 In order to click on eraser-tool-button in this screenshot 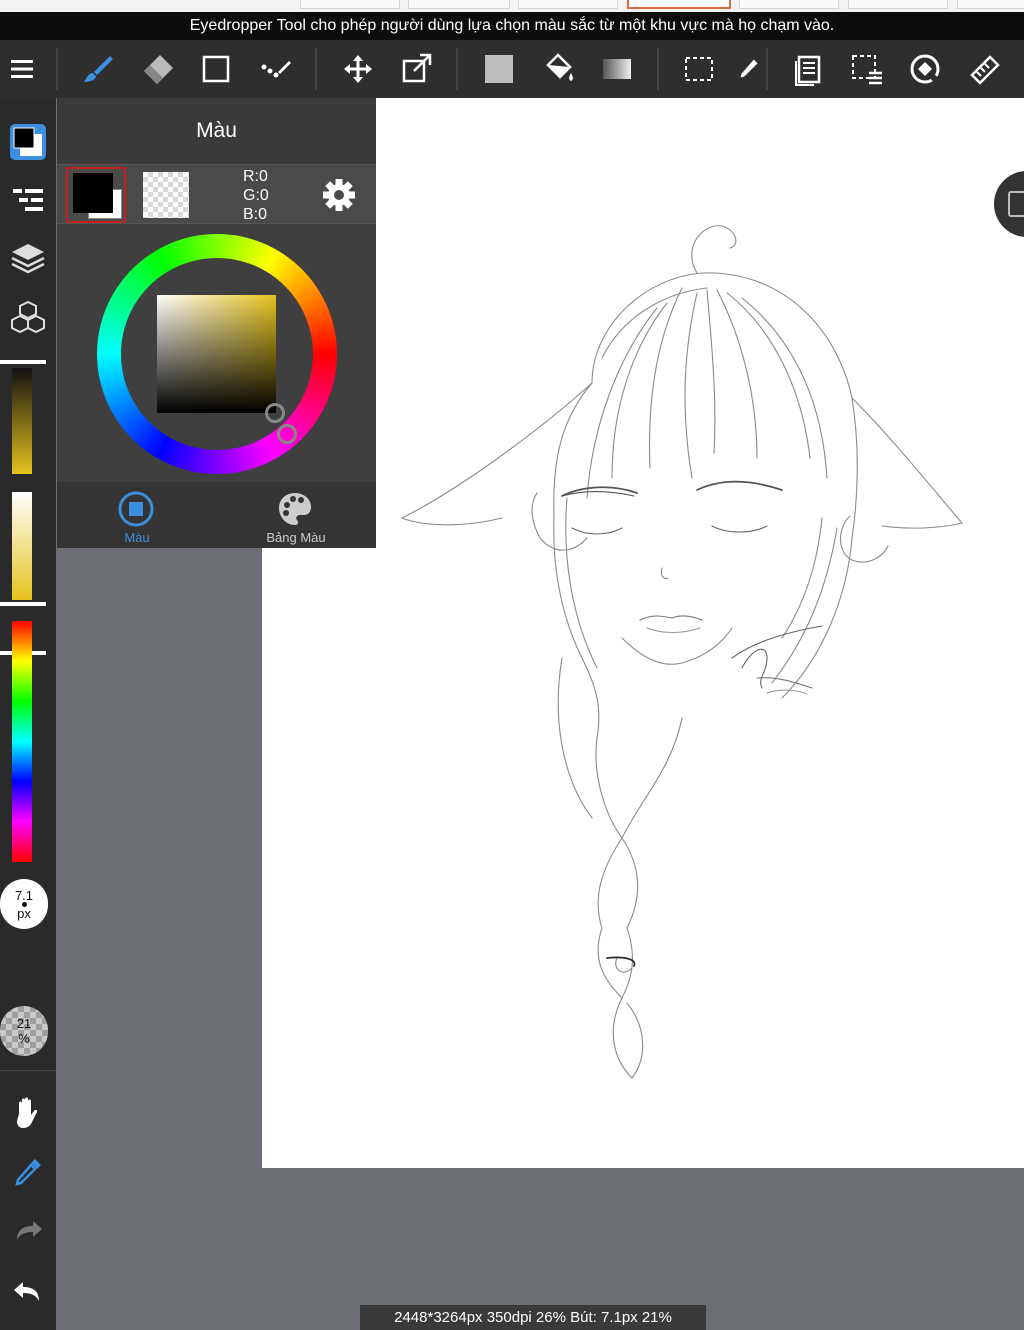, I will do `click(158, 69)`.